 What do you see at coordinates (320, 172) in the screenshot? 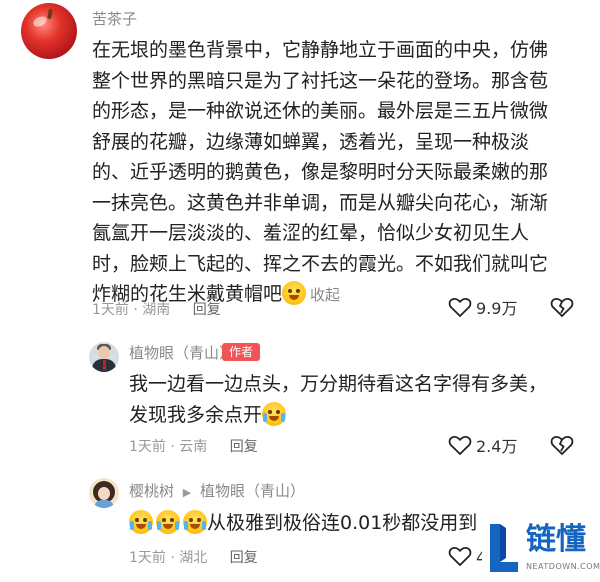
I see `comment-line: 的、近乎透明的鹅黄色，像是黎明时分天际最柔嫩的那` at bounding box center [320, 172].